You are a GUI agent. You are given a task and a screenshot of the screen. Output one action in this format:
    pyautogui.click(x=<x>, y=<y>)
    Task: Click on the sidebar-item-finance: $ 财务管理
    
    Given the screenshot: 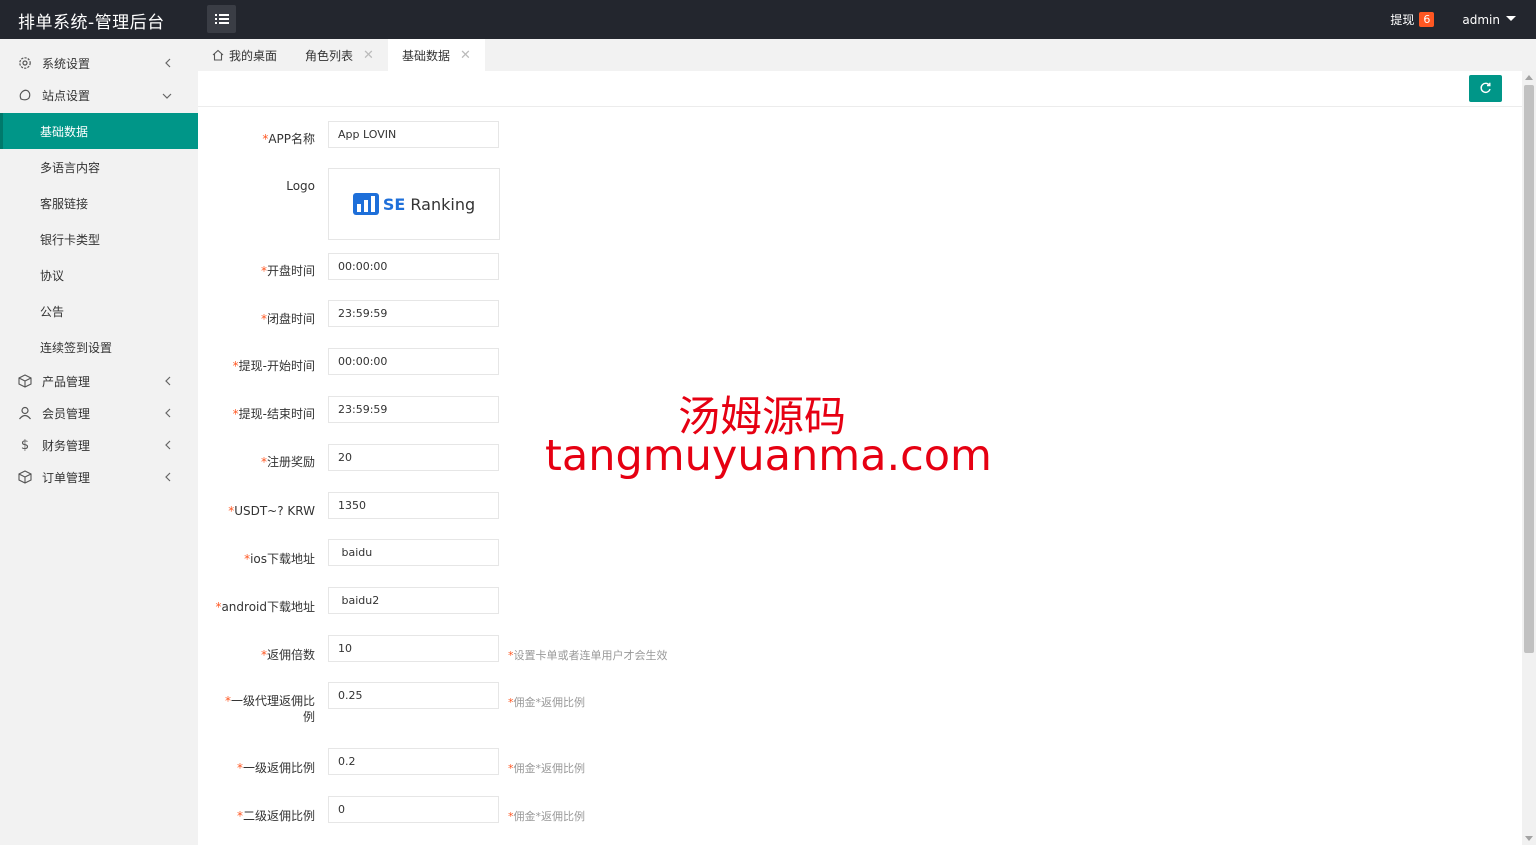 What is the action you would take?
    pyautogui.click(x=99, y=445)
    